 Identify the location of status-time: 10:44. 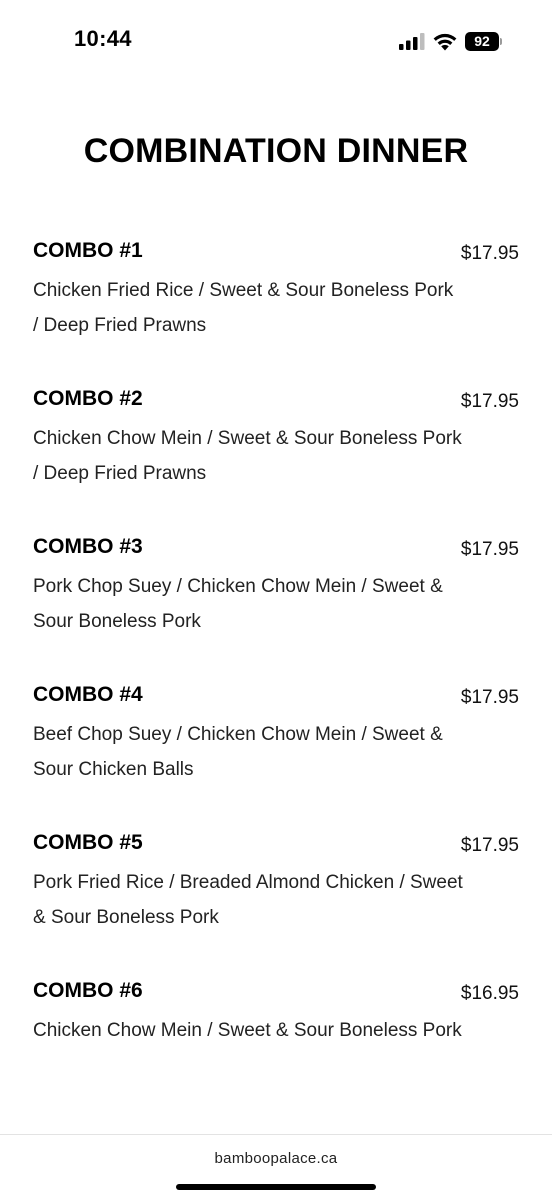
(103, 38).